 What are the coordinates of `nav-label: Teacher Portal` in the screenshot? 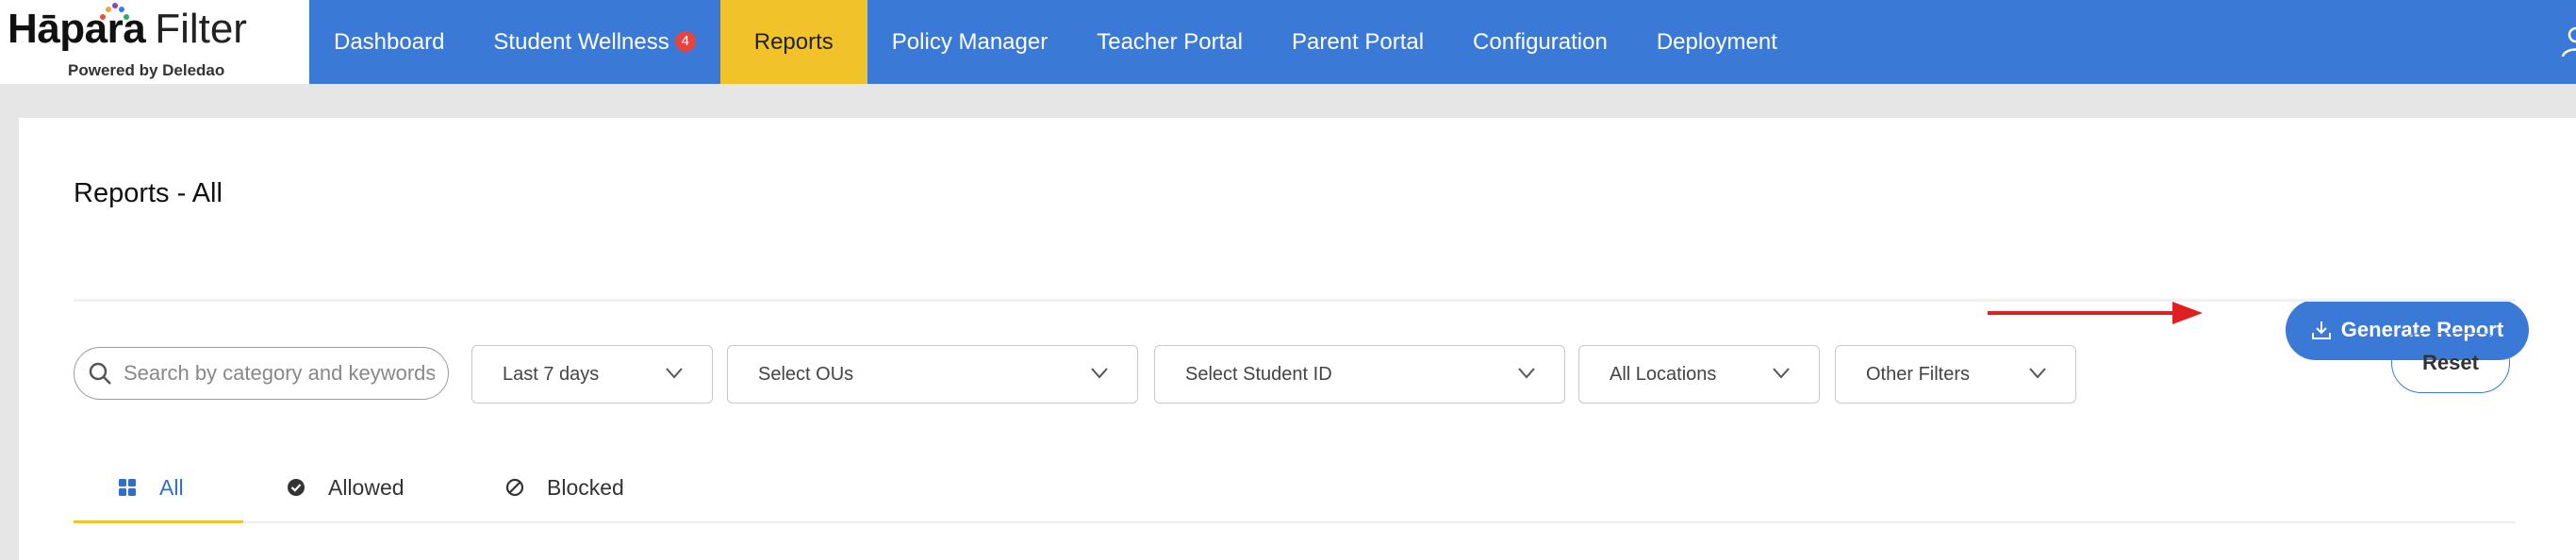 It's located at (1170, 41).